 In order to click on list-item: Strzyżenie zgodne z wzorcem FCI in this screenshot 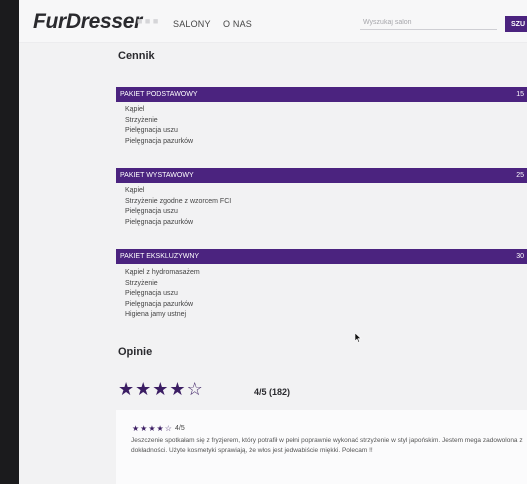, I will do `click(178, 201)`.